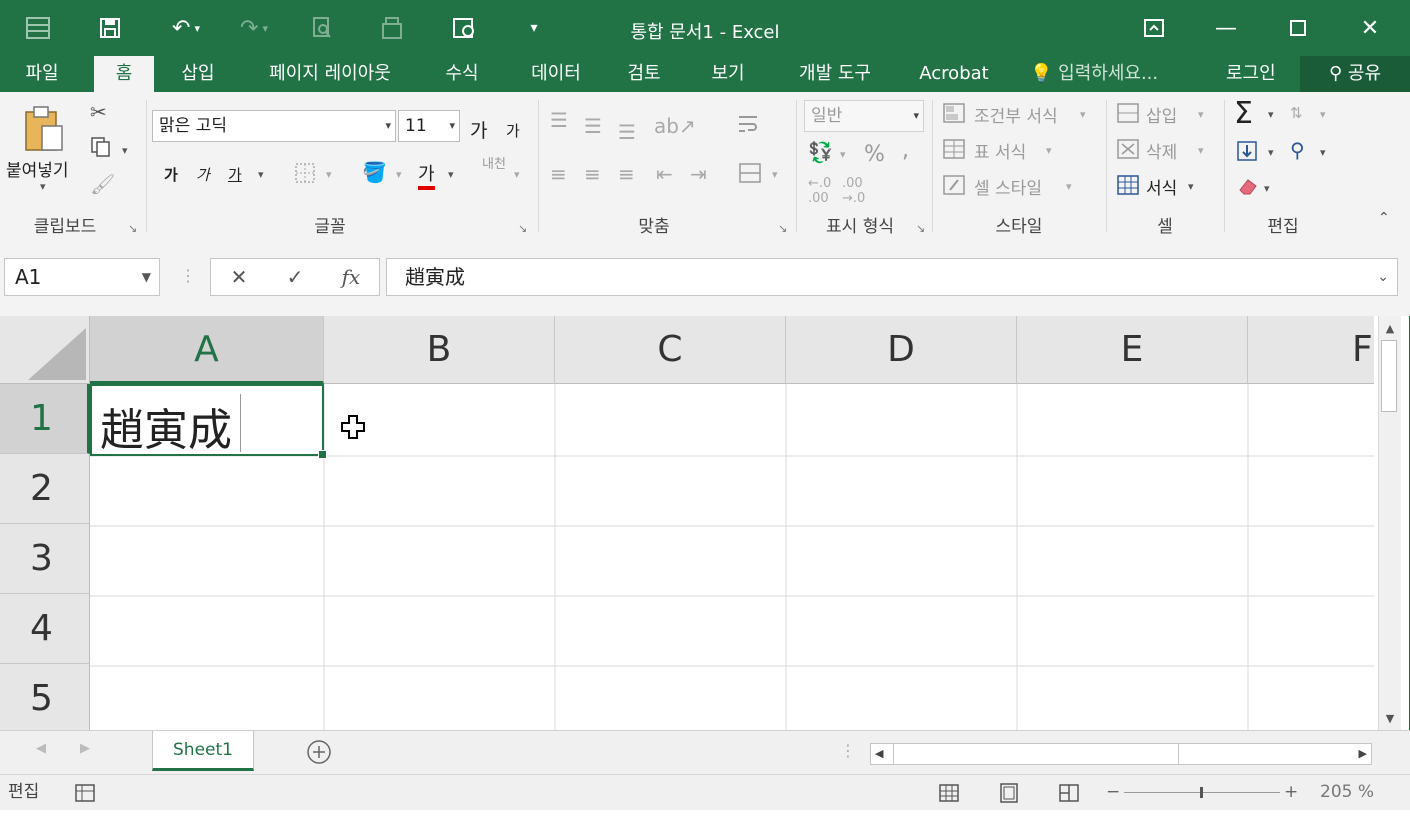 This screenshot has width=1410, height=816. Describe the element at coordinates (675, 126) in the screenshot. I see `orientation-icon: ab↗` at that location.